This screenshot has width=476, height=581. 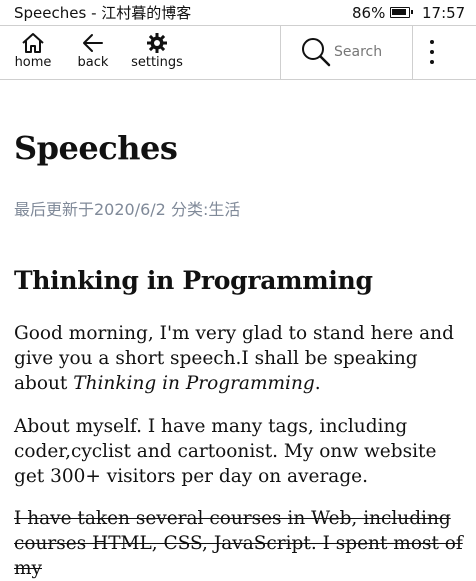 I want to click on clock: 17:57, so click(x=444, y=13).